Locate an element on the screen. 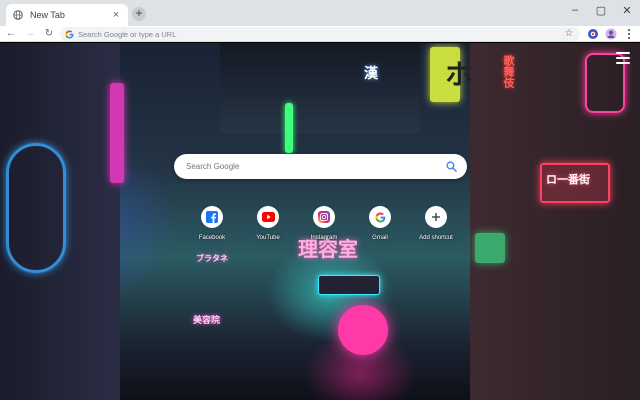 This screenshot has height=400, width=640. neon-text-sign-5: 漢 is located at coordinates (371, 74).